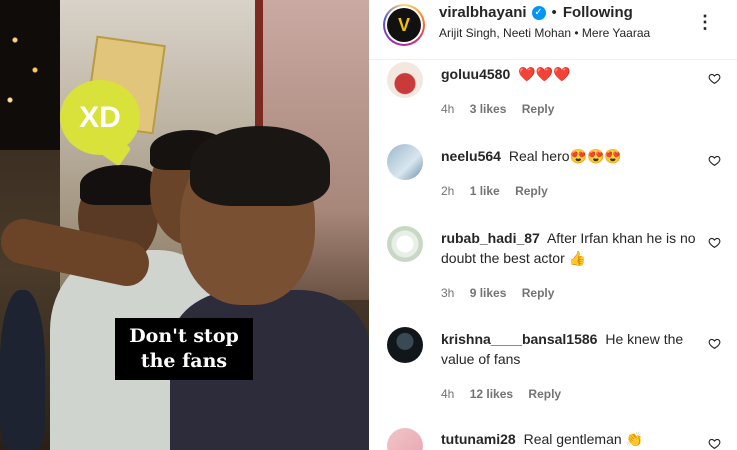  Describe the element at coordinates (488, 109) in the screenshot. I see `comment-likes: 3 likes` at that location.